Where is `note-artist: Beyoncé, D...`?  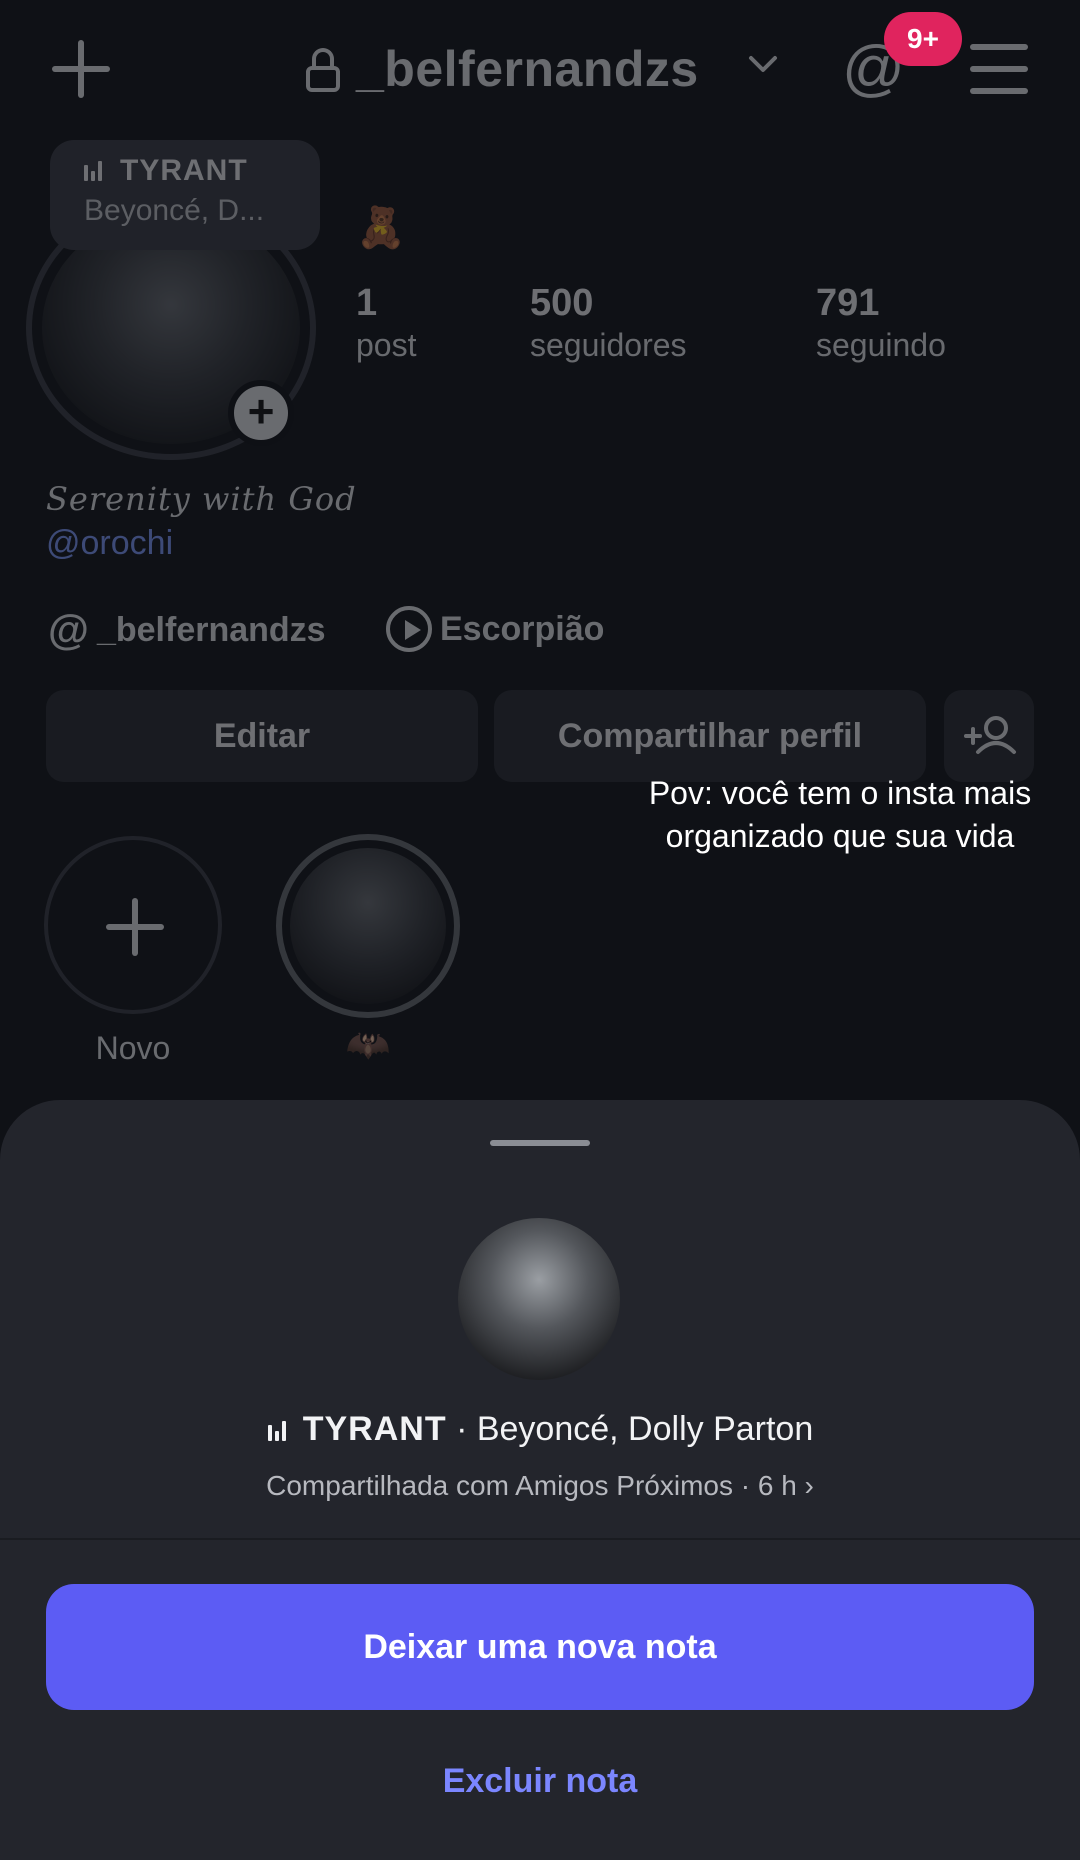 note-artist: Beyoncé, D... is located at coordinates (174, 210).